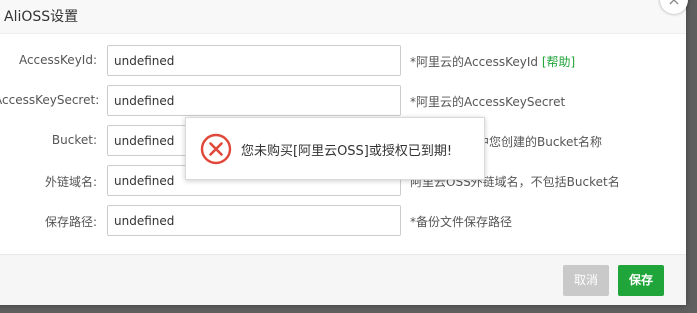  I want to click on accesskeysecret-label: AccessKeySecret:, so click(50, 100).